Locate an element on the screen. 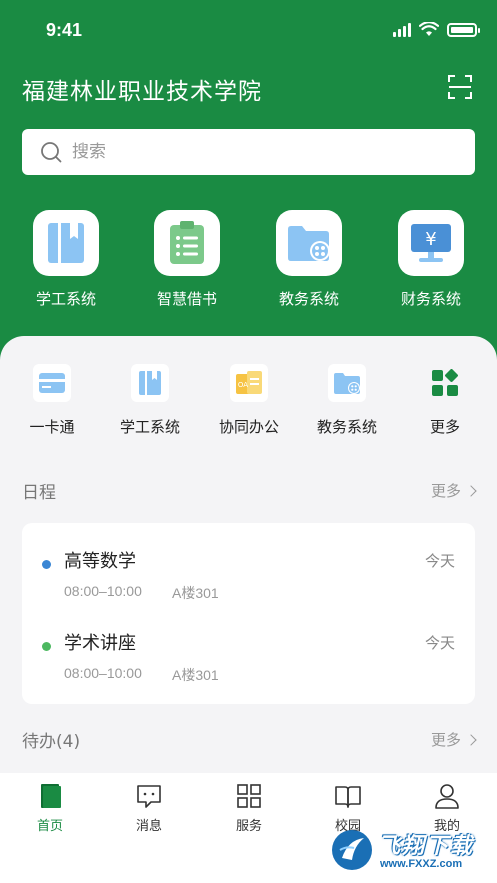 This screenshot has height=883, width=497. quick-app-tile: OA is located at coordinates (249, 383).